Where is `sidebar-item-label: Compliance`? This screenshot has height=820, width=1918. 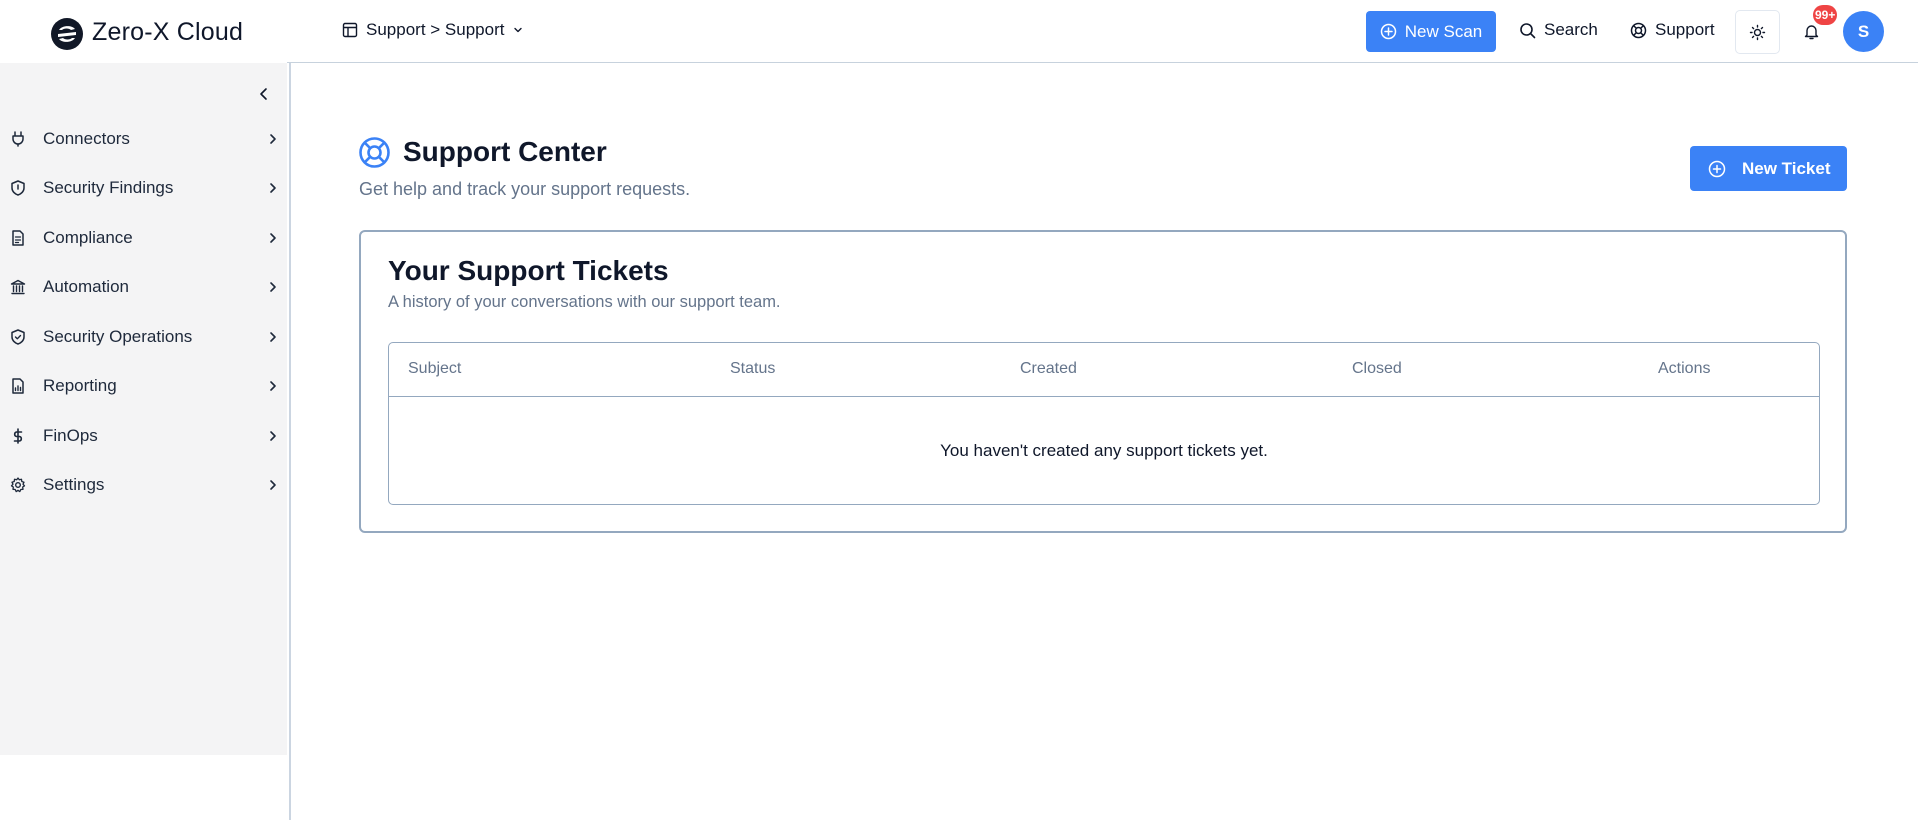
sidebar-item-label: Compliance is located at coordinates (88, 237).